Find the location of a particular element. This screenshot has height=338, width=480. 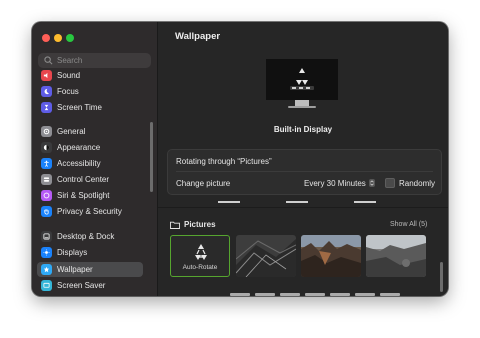

minimize-button is located at coordinates (58, 38).